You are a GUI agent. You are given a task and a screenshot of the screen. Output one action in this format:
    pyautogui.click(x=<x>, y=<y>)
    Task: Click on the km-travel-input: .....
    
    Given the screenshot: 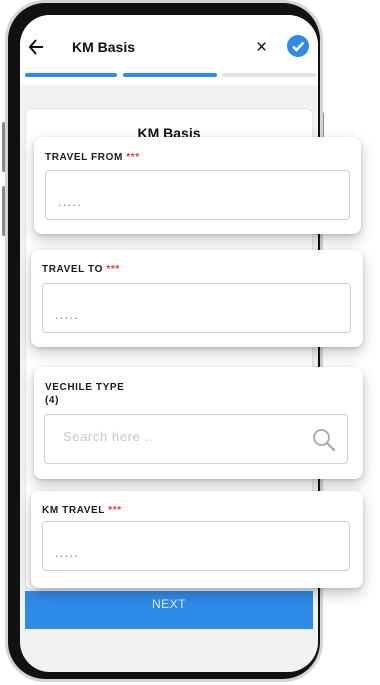 What is the action you would take?
    pyautogui.click(x=196, y=546)
    